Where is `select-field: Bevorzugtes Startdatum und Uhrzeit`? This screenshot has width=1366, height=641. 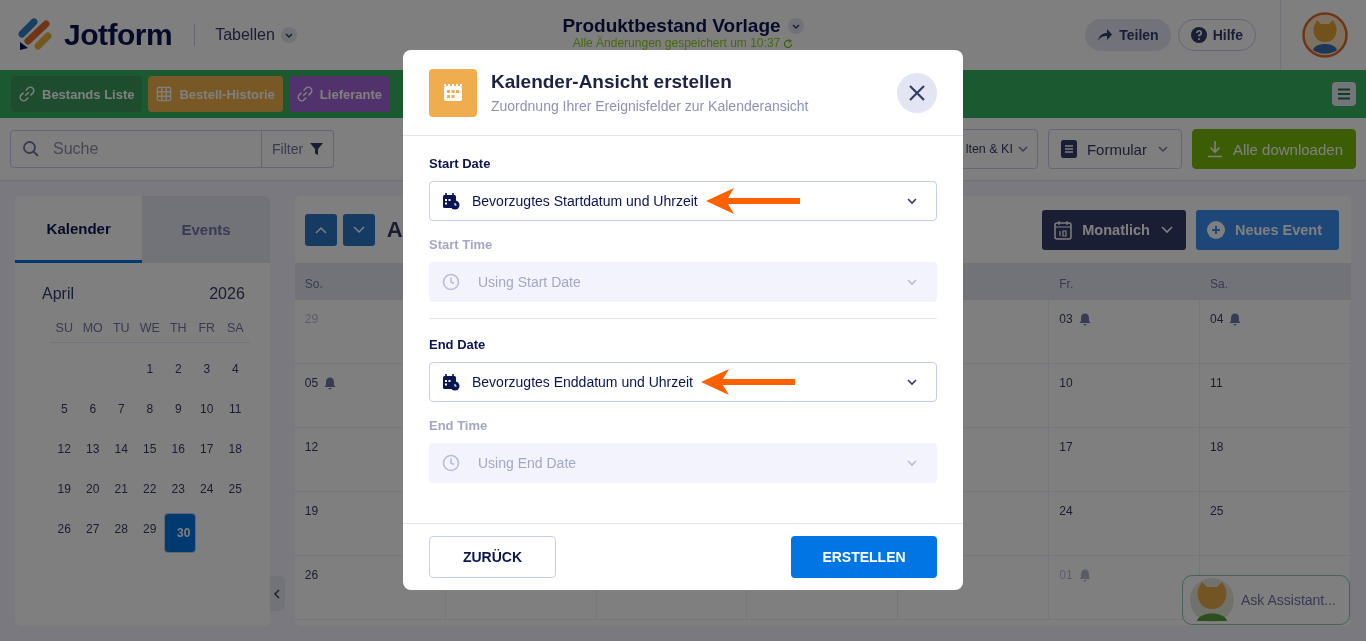 select-field: Bevorzugtes Startdatum und Uhrzeit is located at coordinates (683, 201).